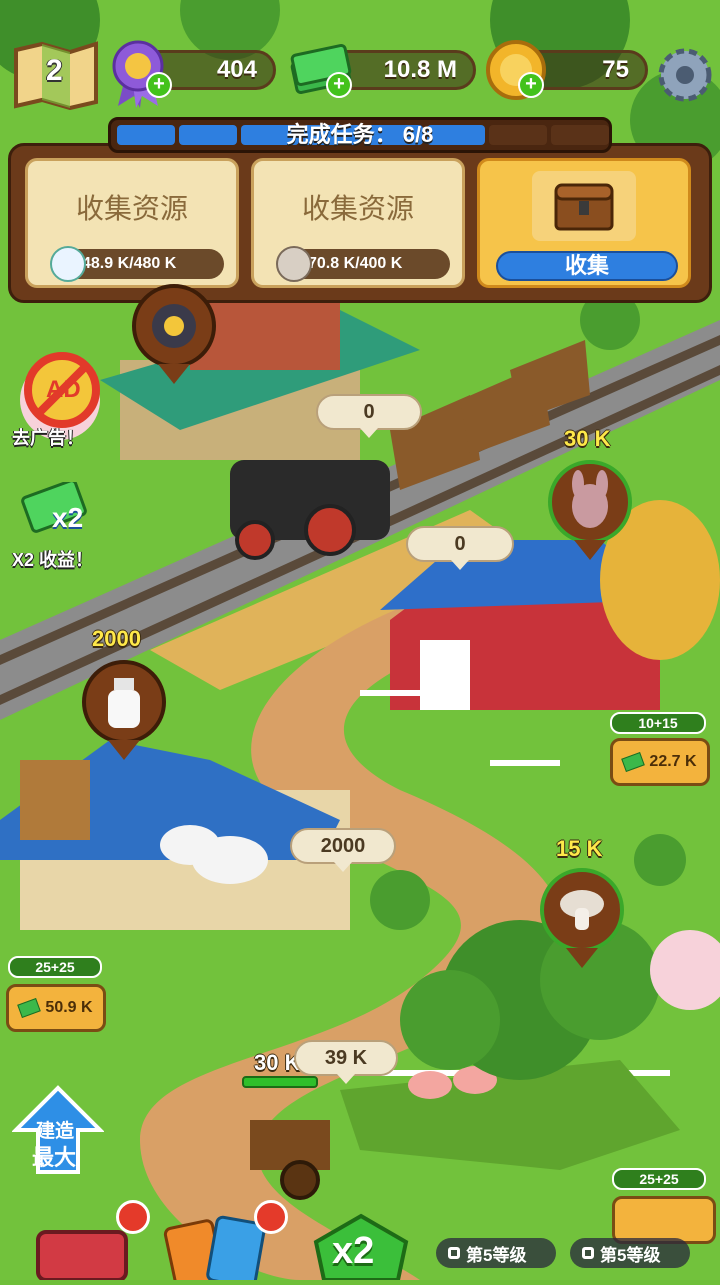 The width and height of the screenshot is (720, 1285). I want to click on chest-icon, so click(584, 206).